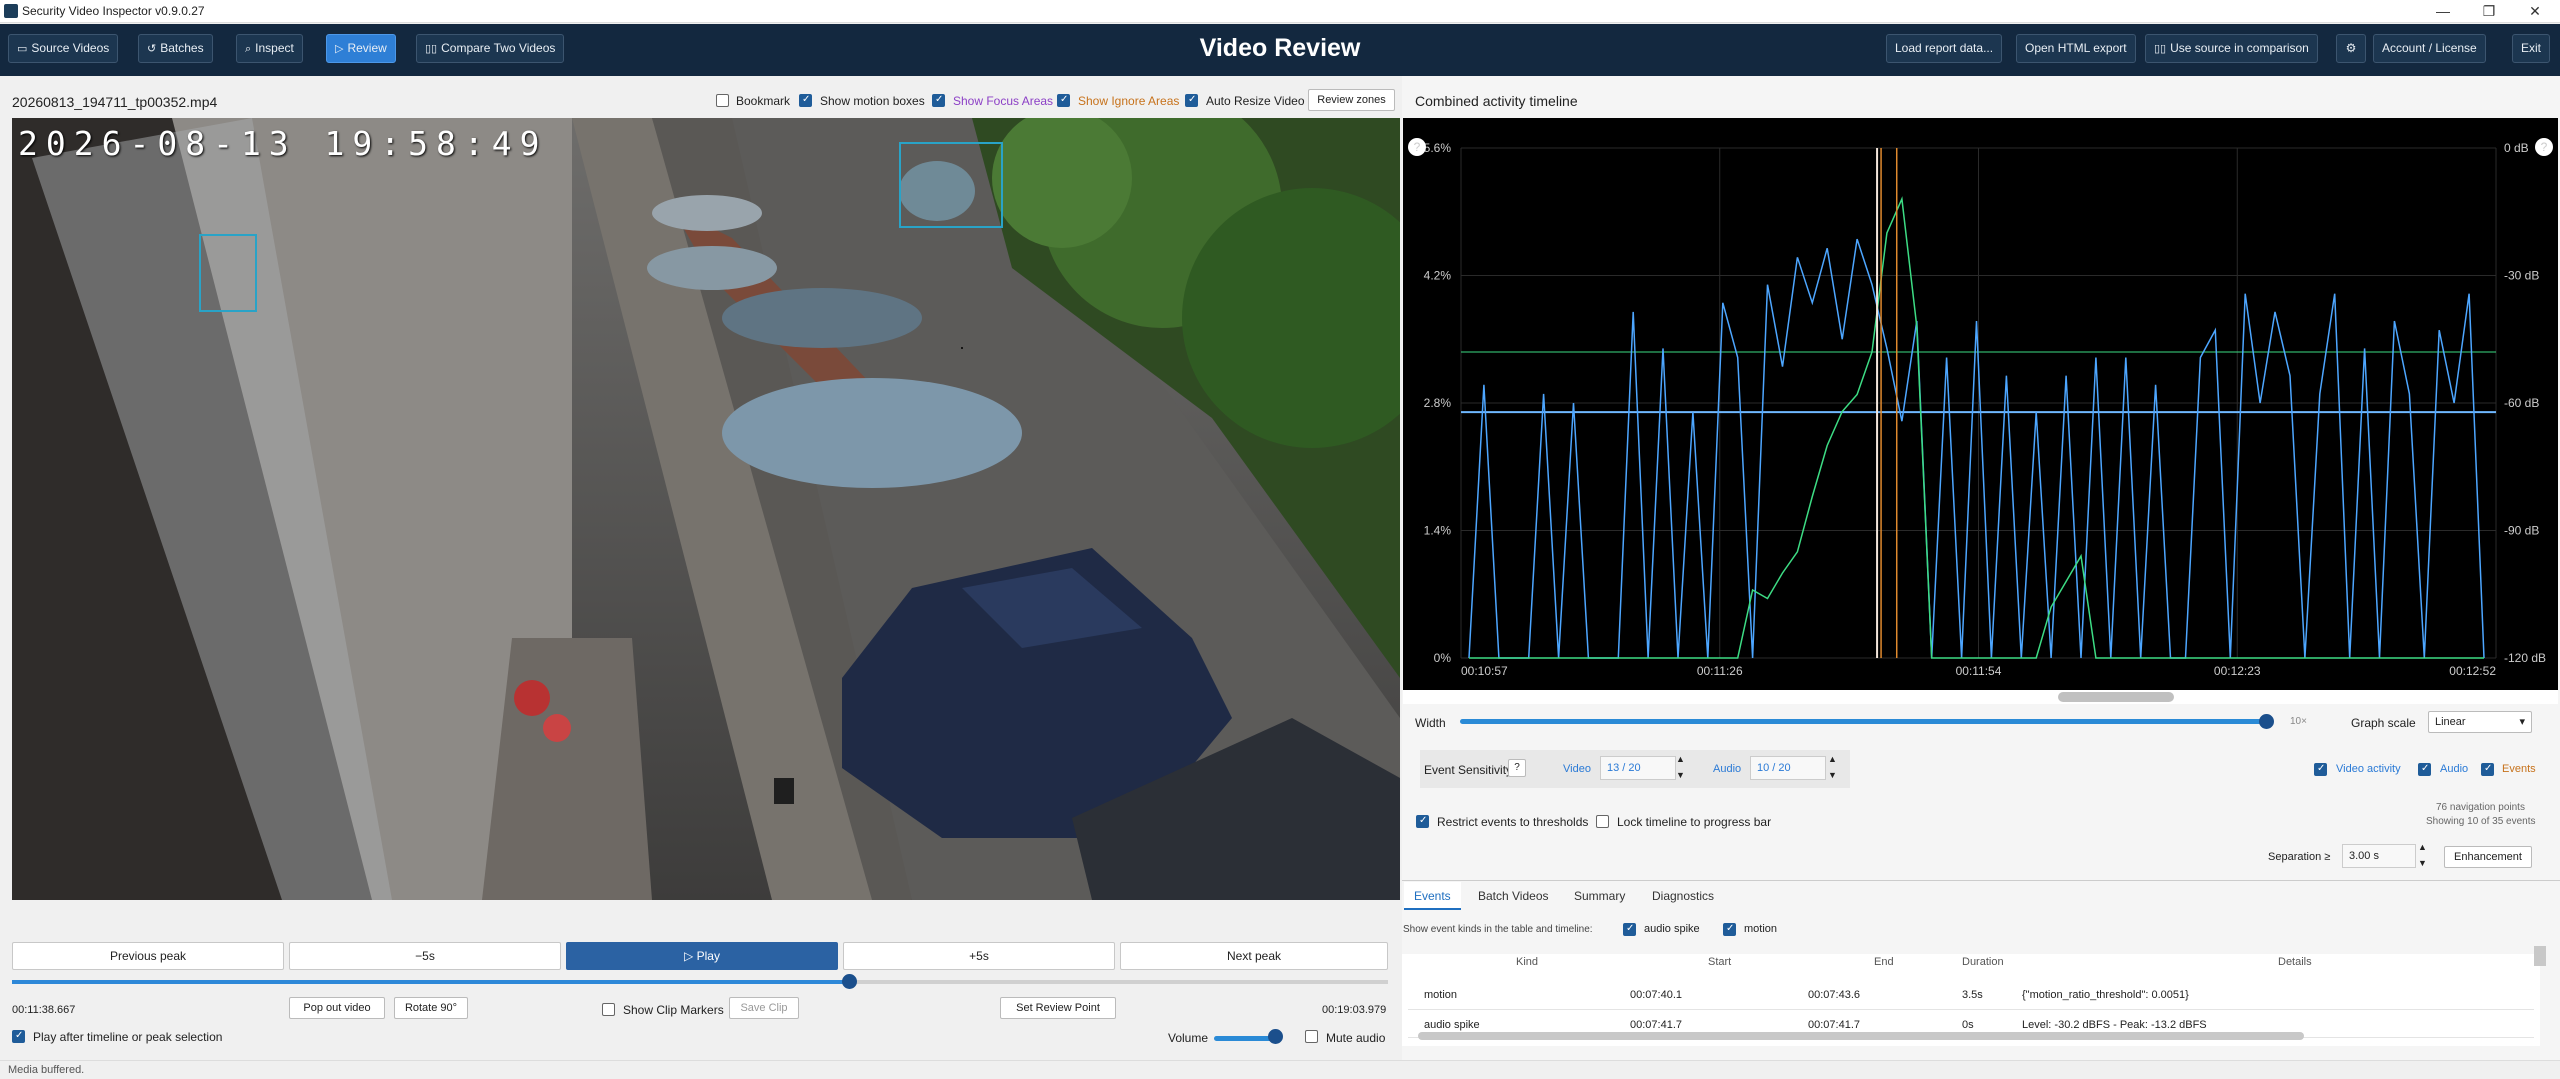  I want to click on separation-spinbox: 3.00 s, so click(2379, 856).